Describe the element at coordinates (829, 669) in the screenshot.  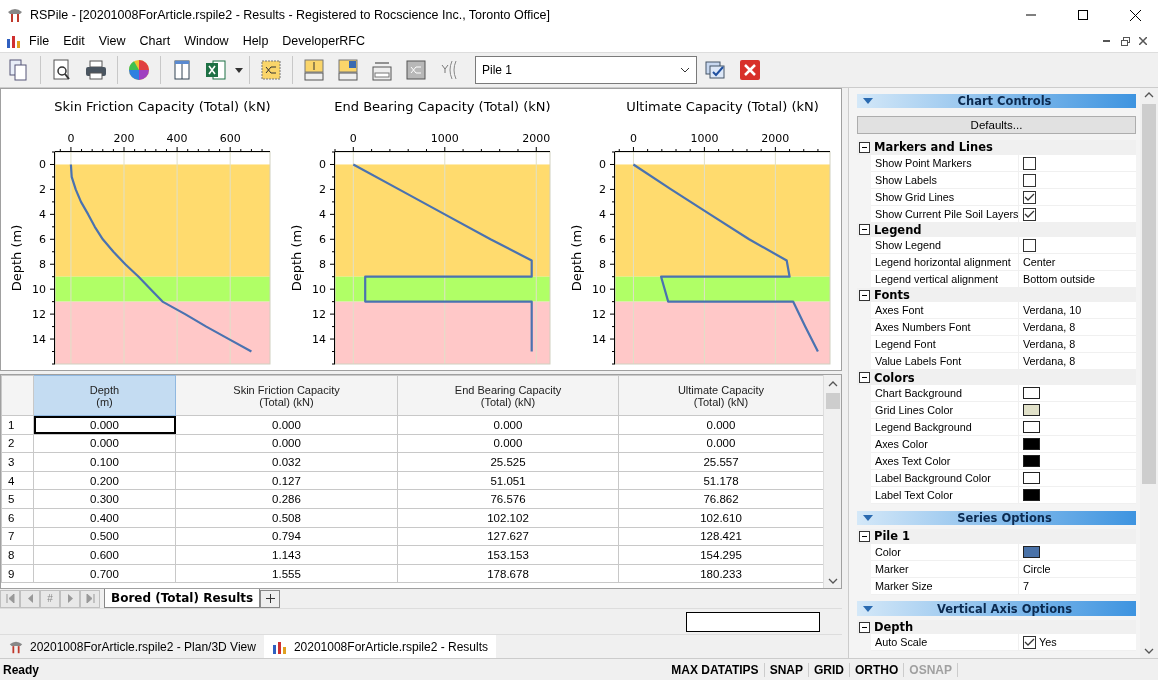
I see `status-indicator: GRID` at that location.